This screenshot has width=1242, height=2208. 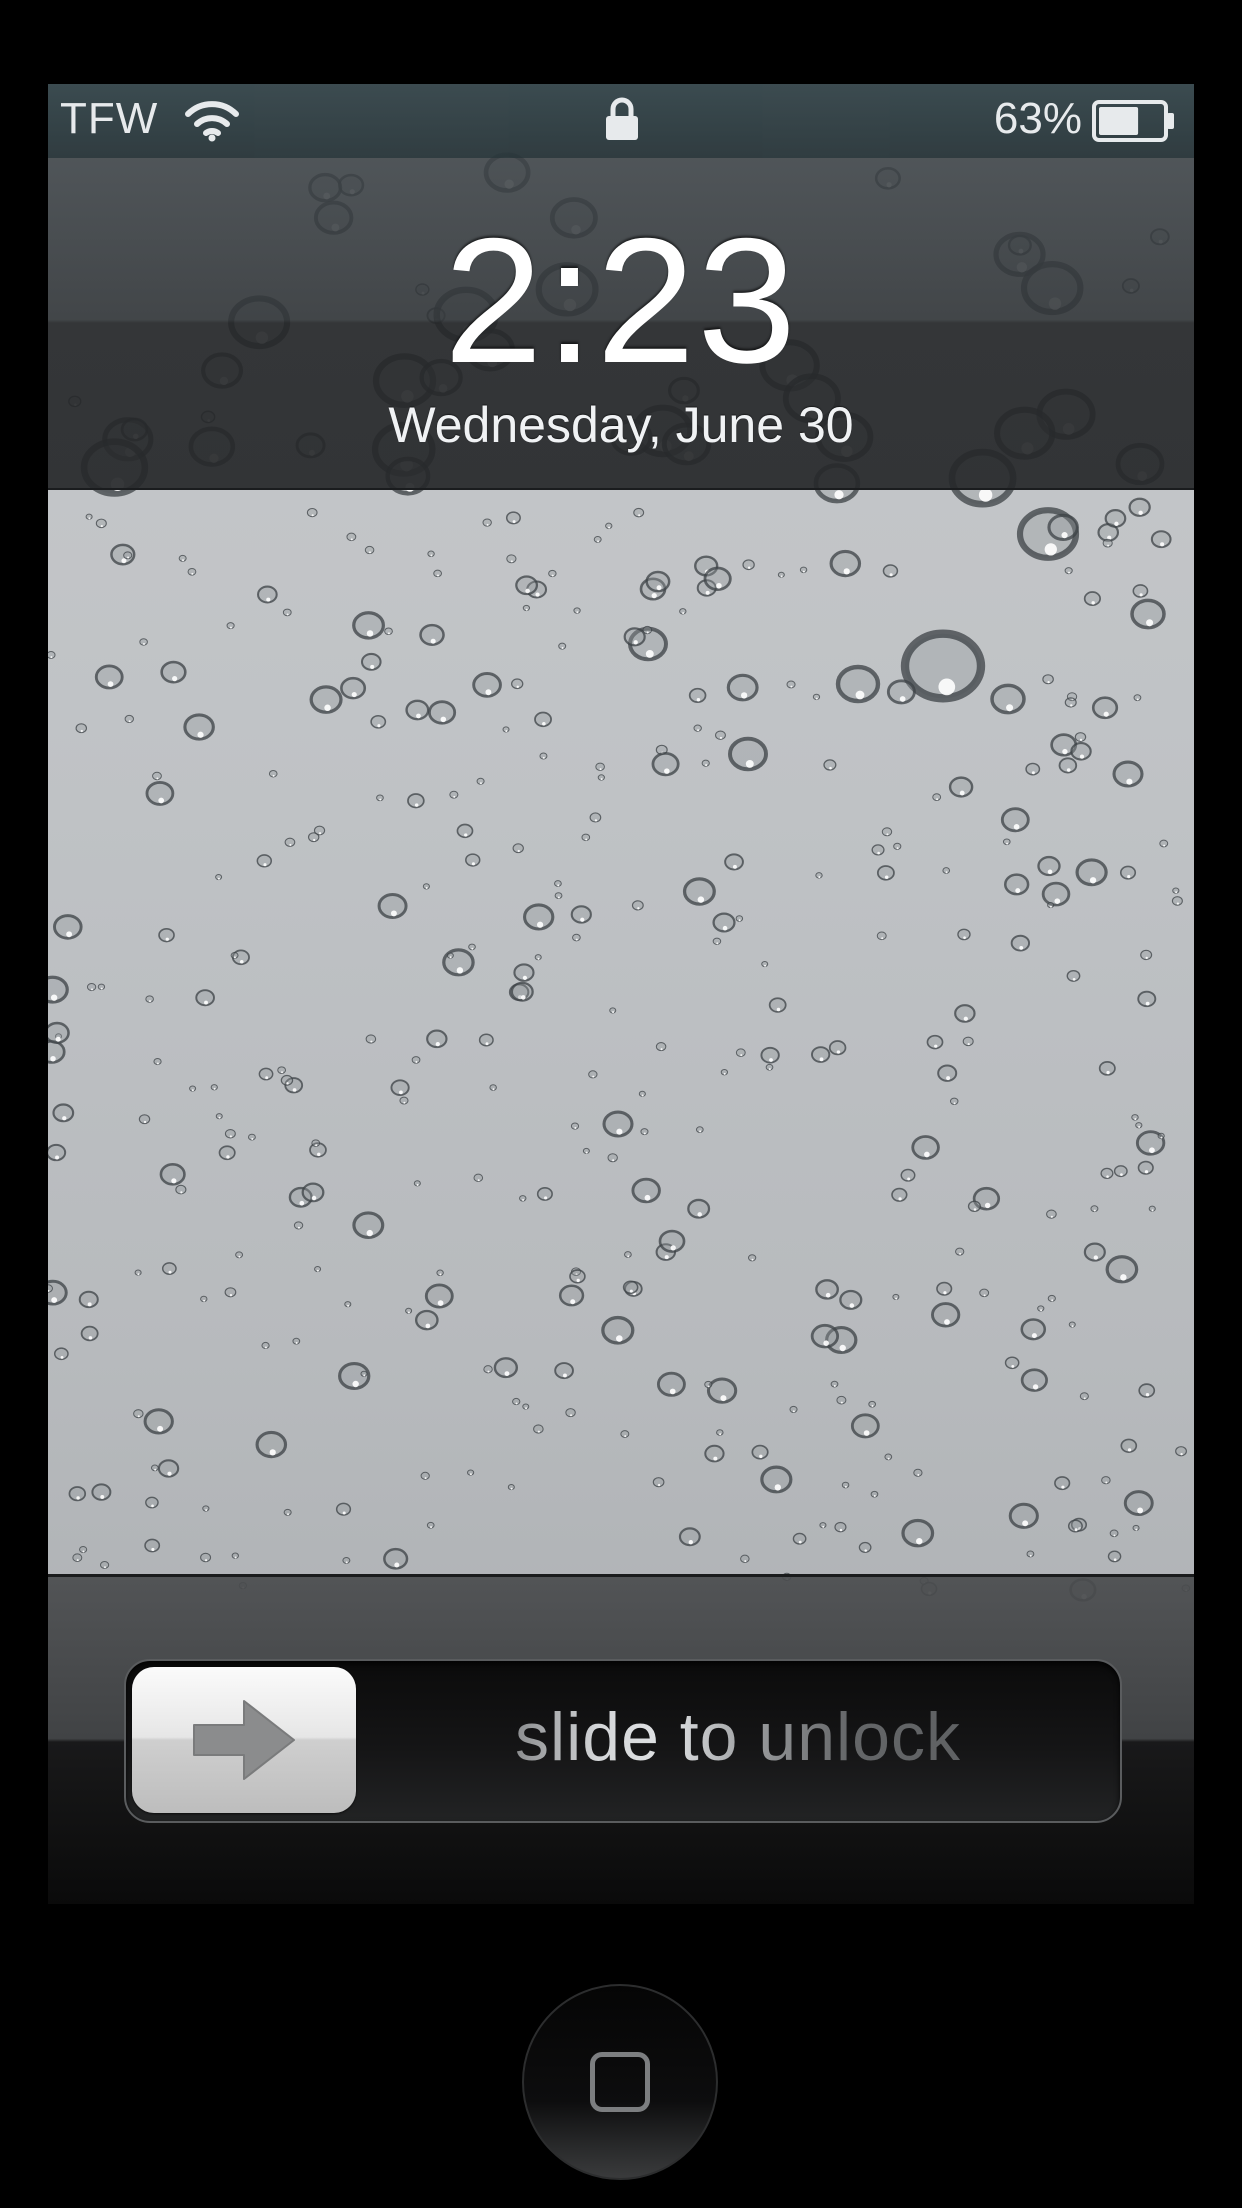 What do you see at coordinates (1037, 118) in the screenshot?
I see `battery-percentage: 63%` at bounding box center [1037, 118].